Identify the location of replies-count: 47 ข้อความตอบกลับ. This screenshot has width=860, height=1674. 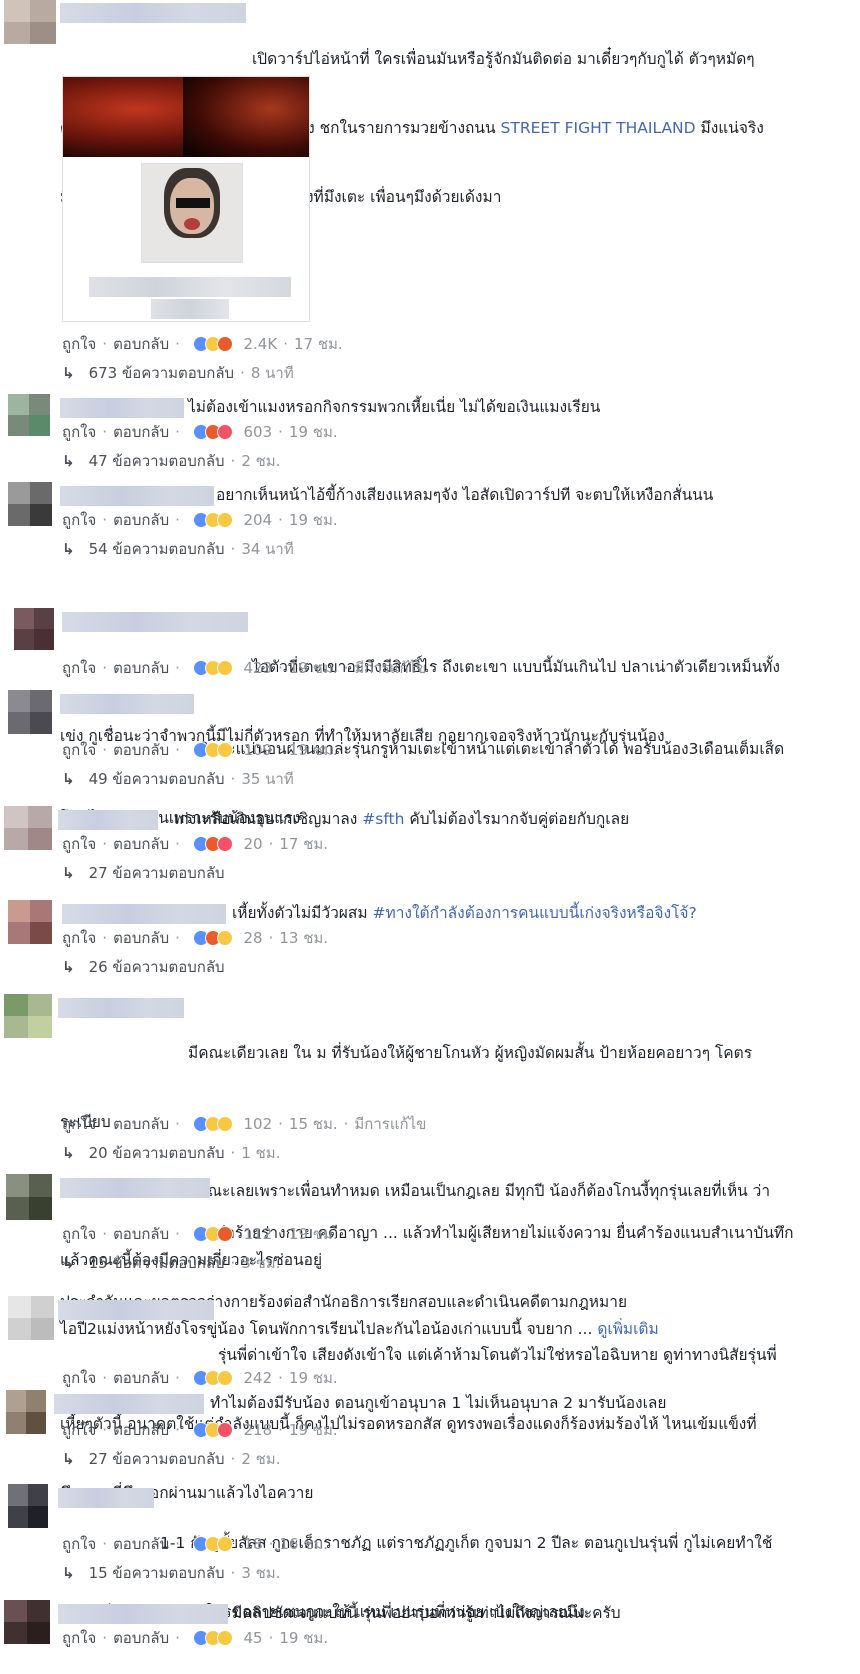
(157, 461).